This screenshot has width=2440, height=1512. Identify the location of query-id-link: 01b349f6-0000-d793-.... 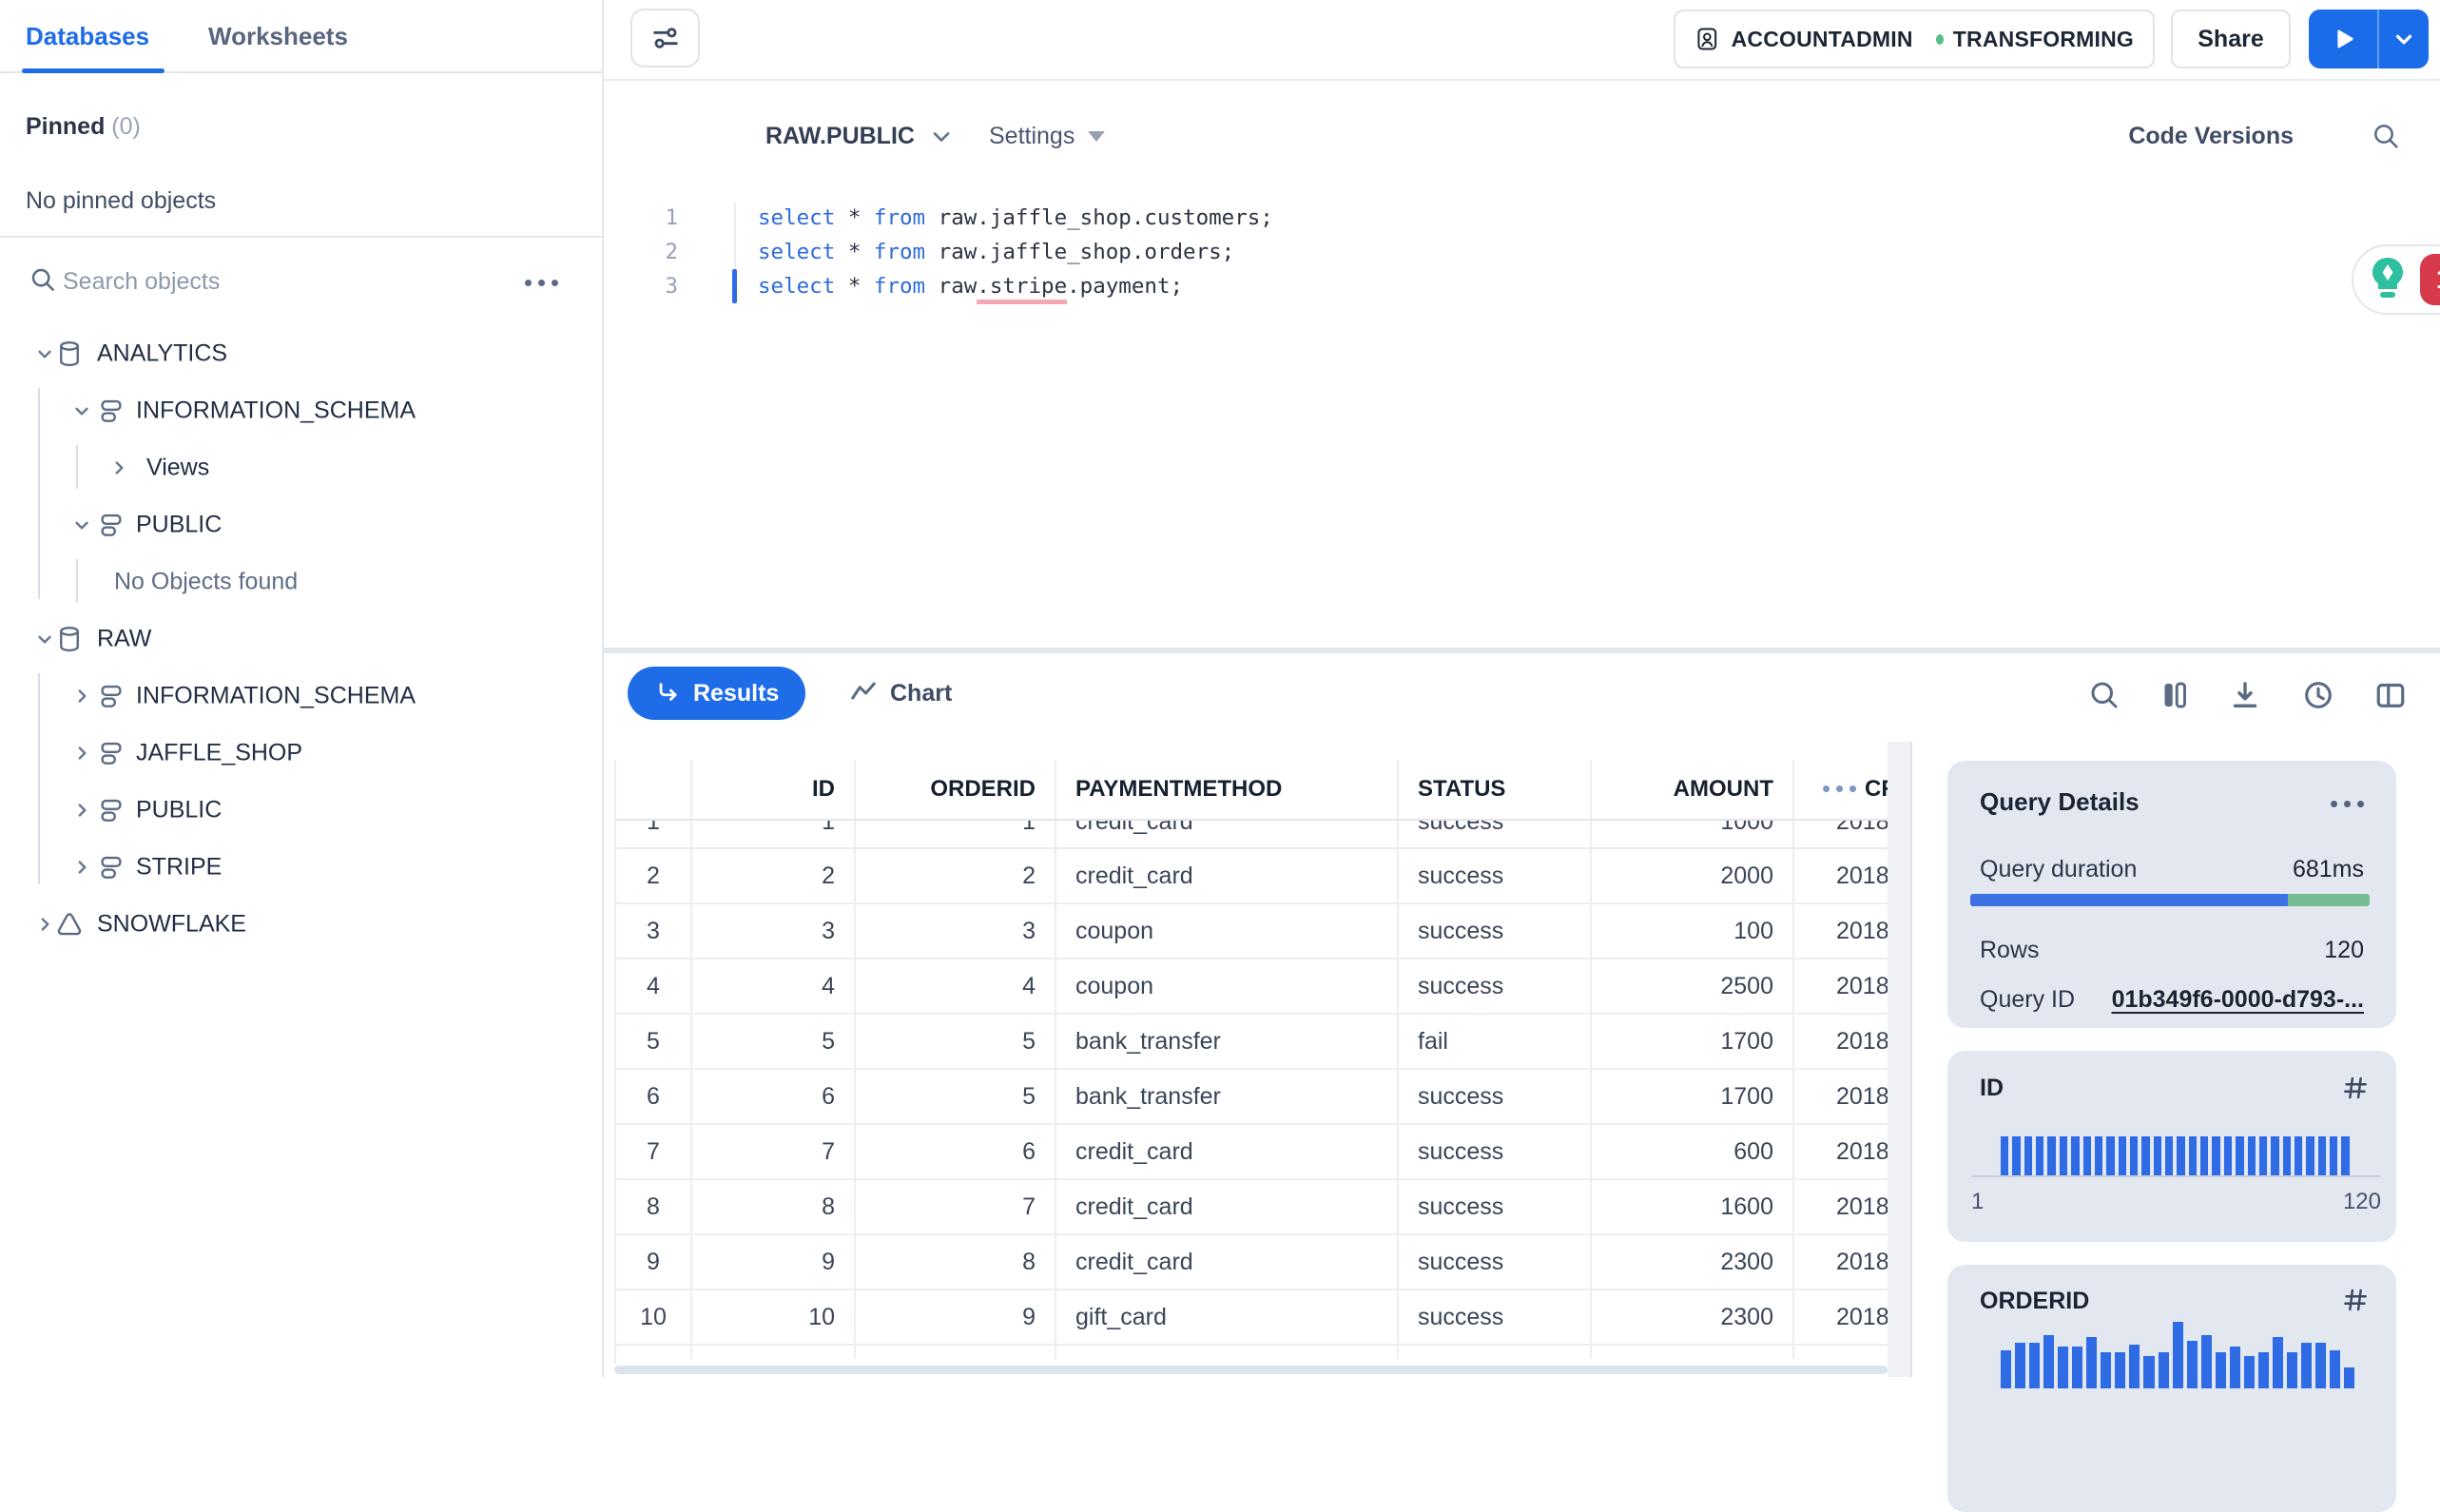
(2238, 1000).